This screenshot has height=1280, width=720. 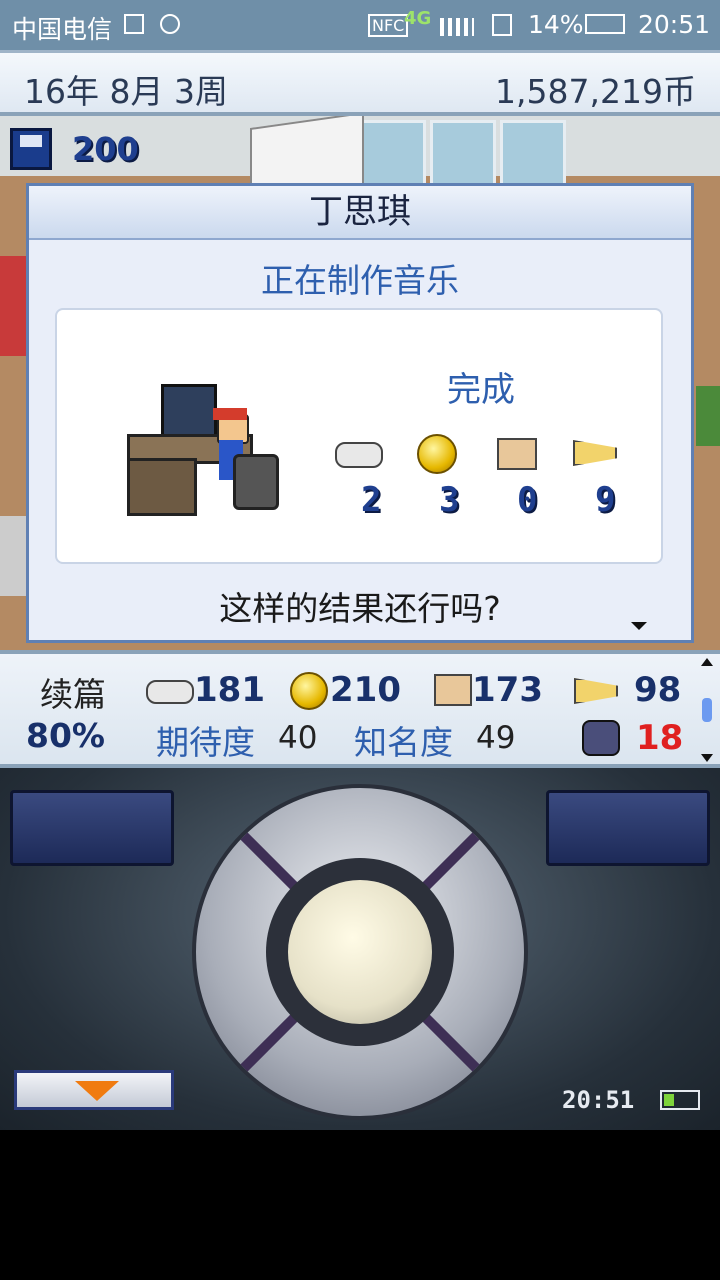 I want to click on image-icon, so click(x=134, y=24).